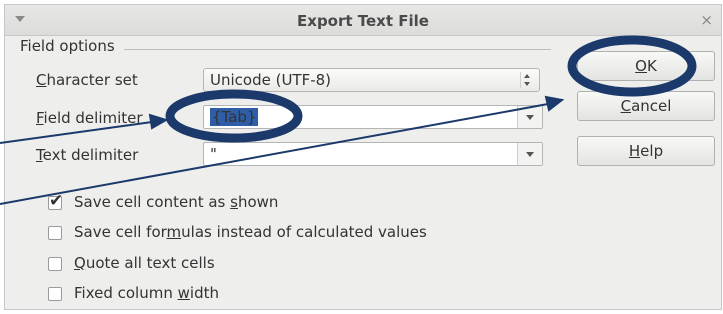 The height and width of the screenshot is (314, 723). Describe the element at coordinates (234, 116) in the screenshot. I see `annotation-circle-field-delimiter` at that location.